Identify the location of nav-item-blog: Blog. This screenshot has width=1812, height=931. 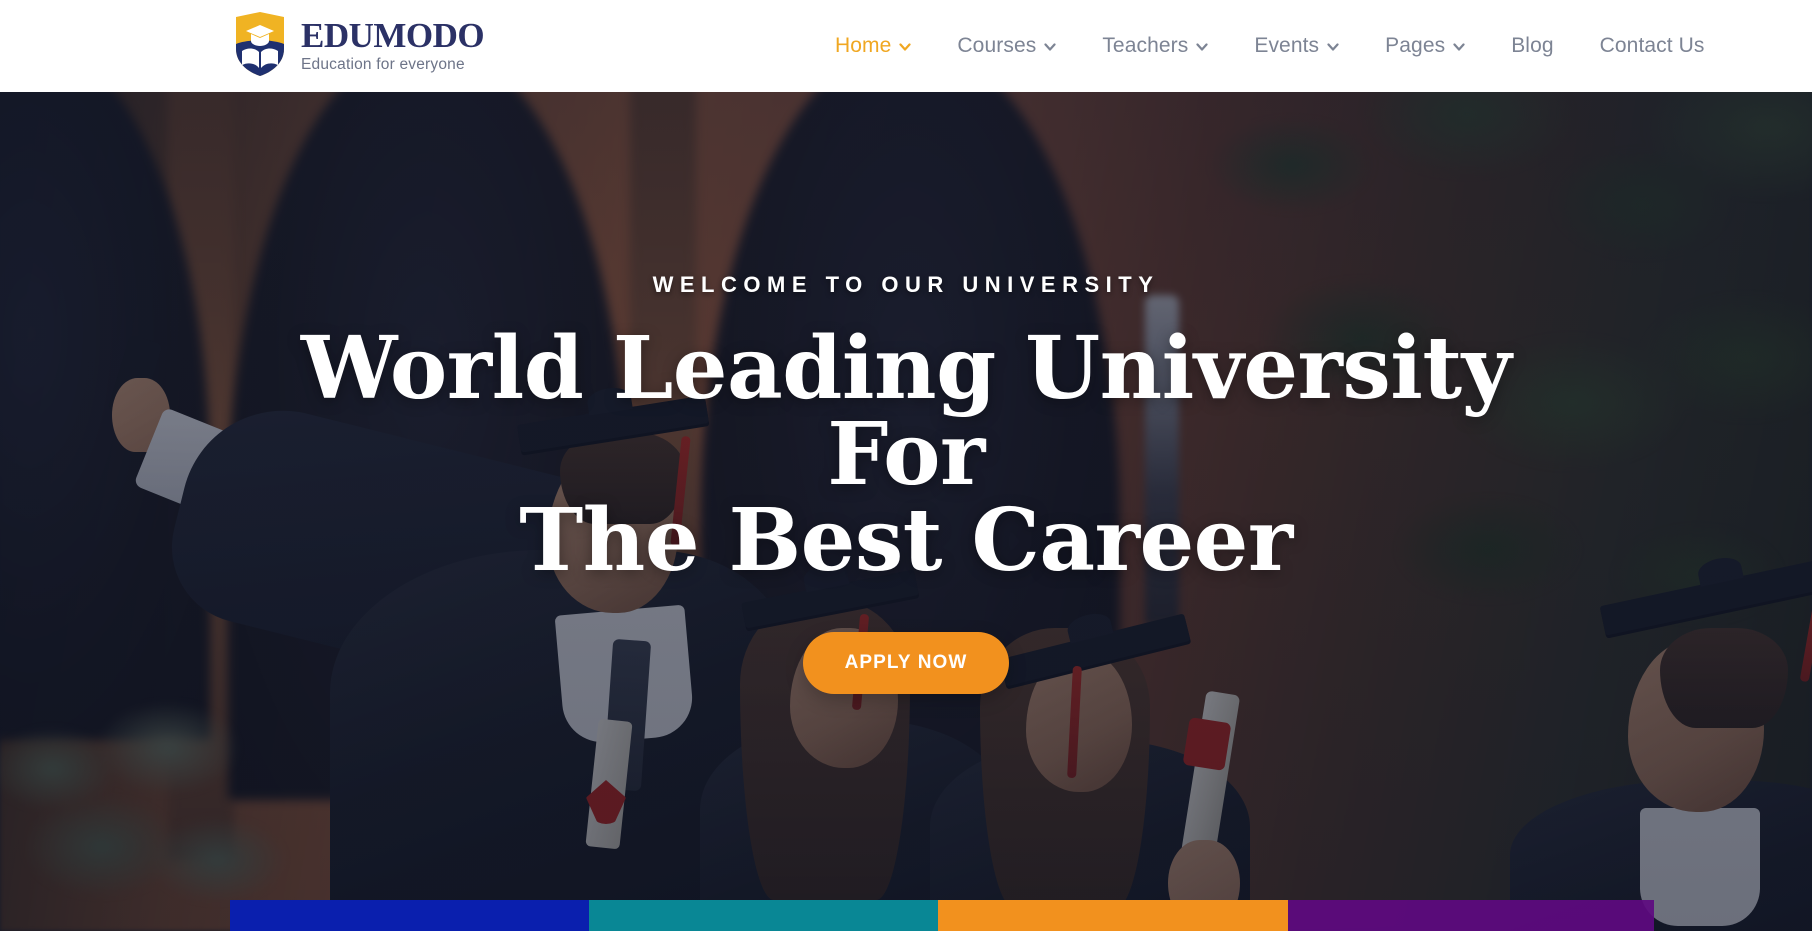
(1532, 46).